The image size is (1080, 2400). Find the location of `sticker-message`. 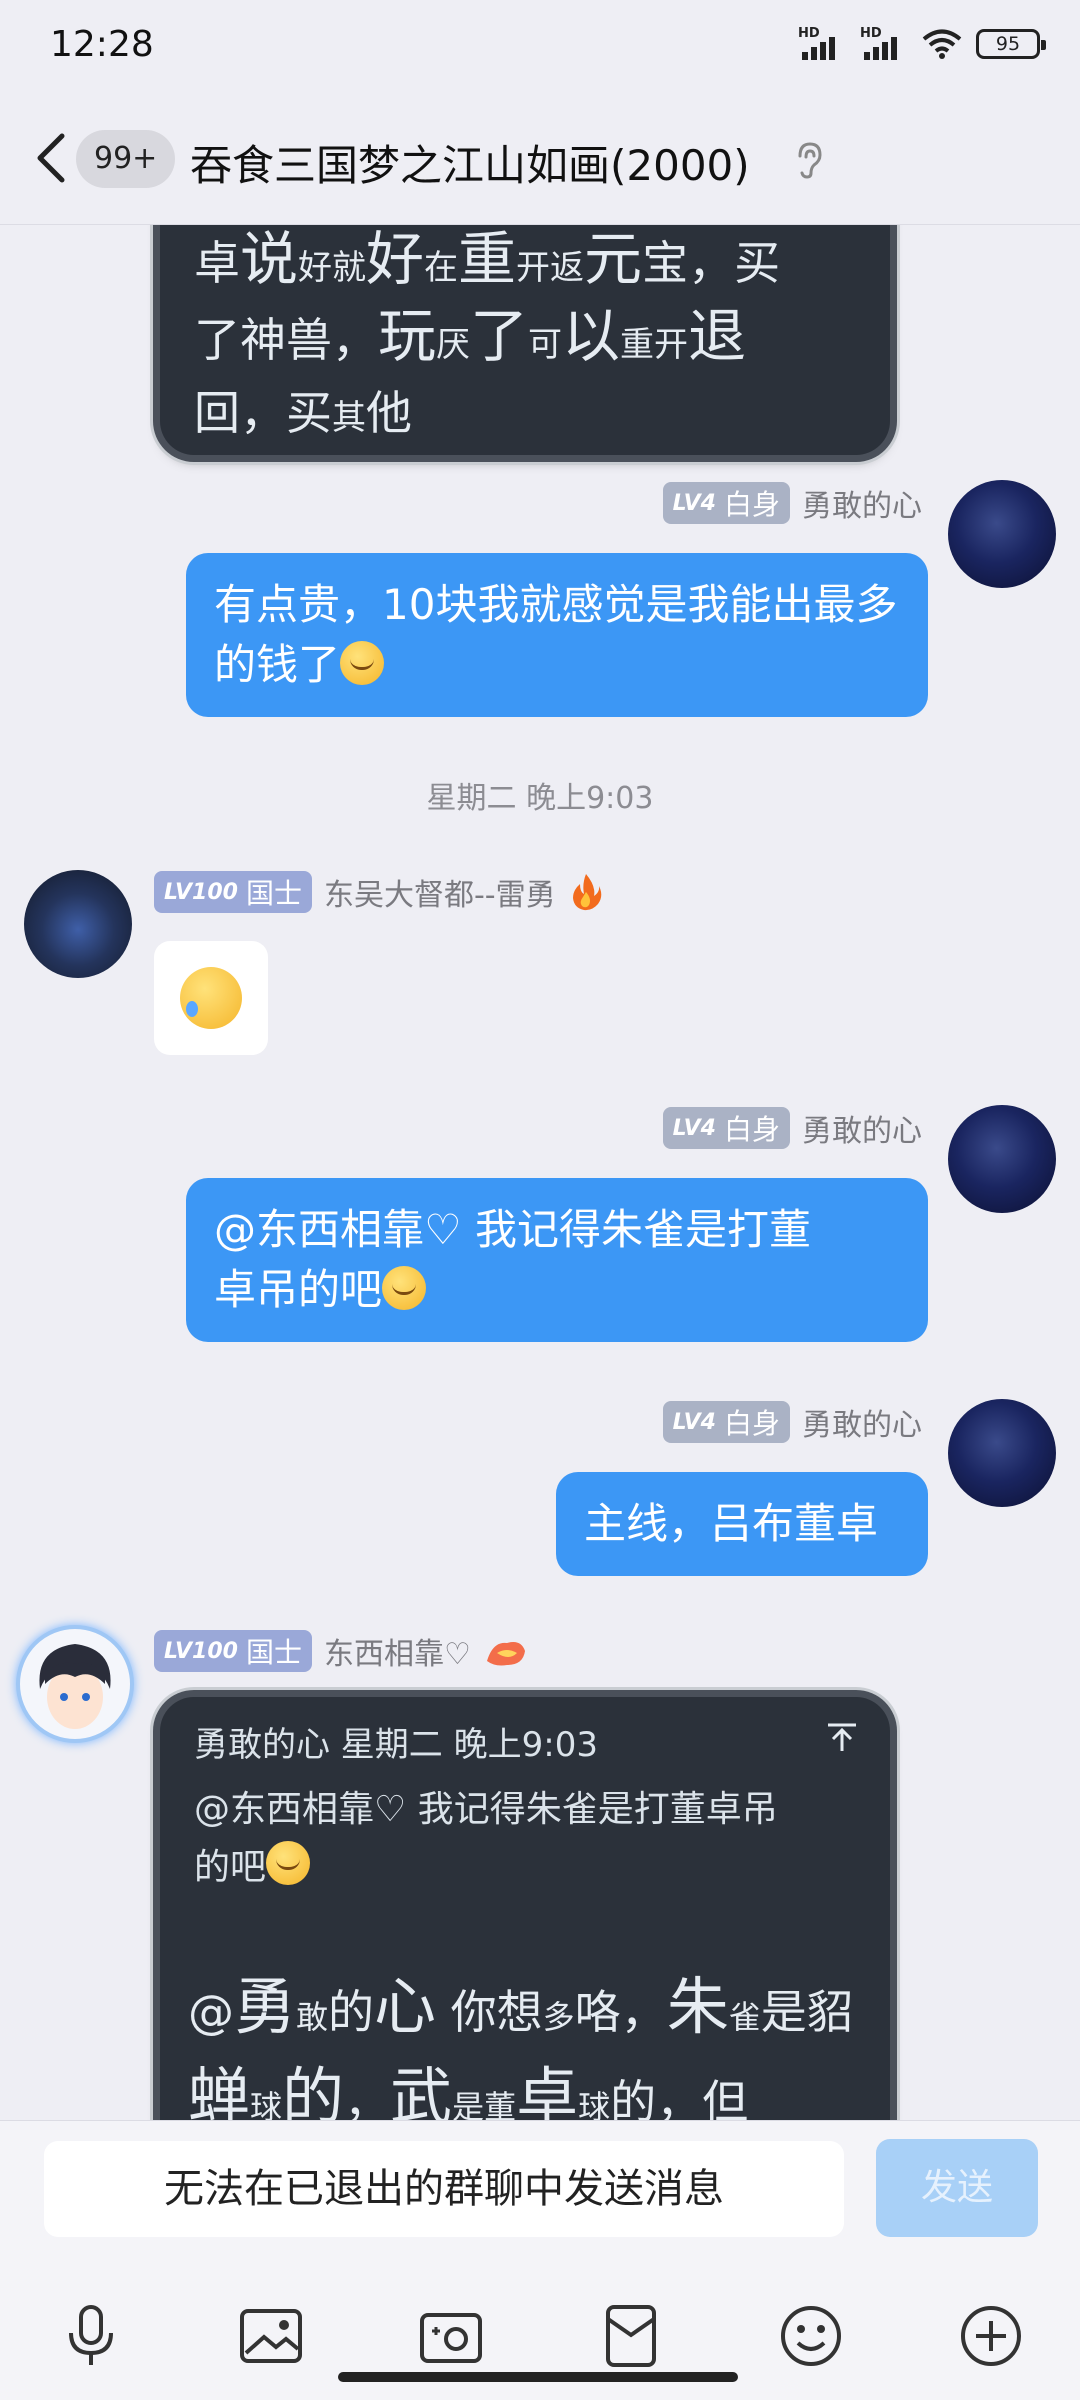

sticker-message is located at coordinates (211, 998).